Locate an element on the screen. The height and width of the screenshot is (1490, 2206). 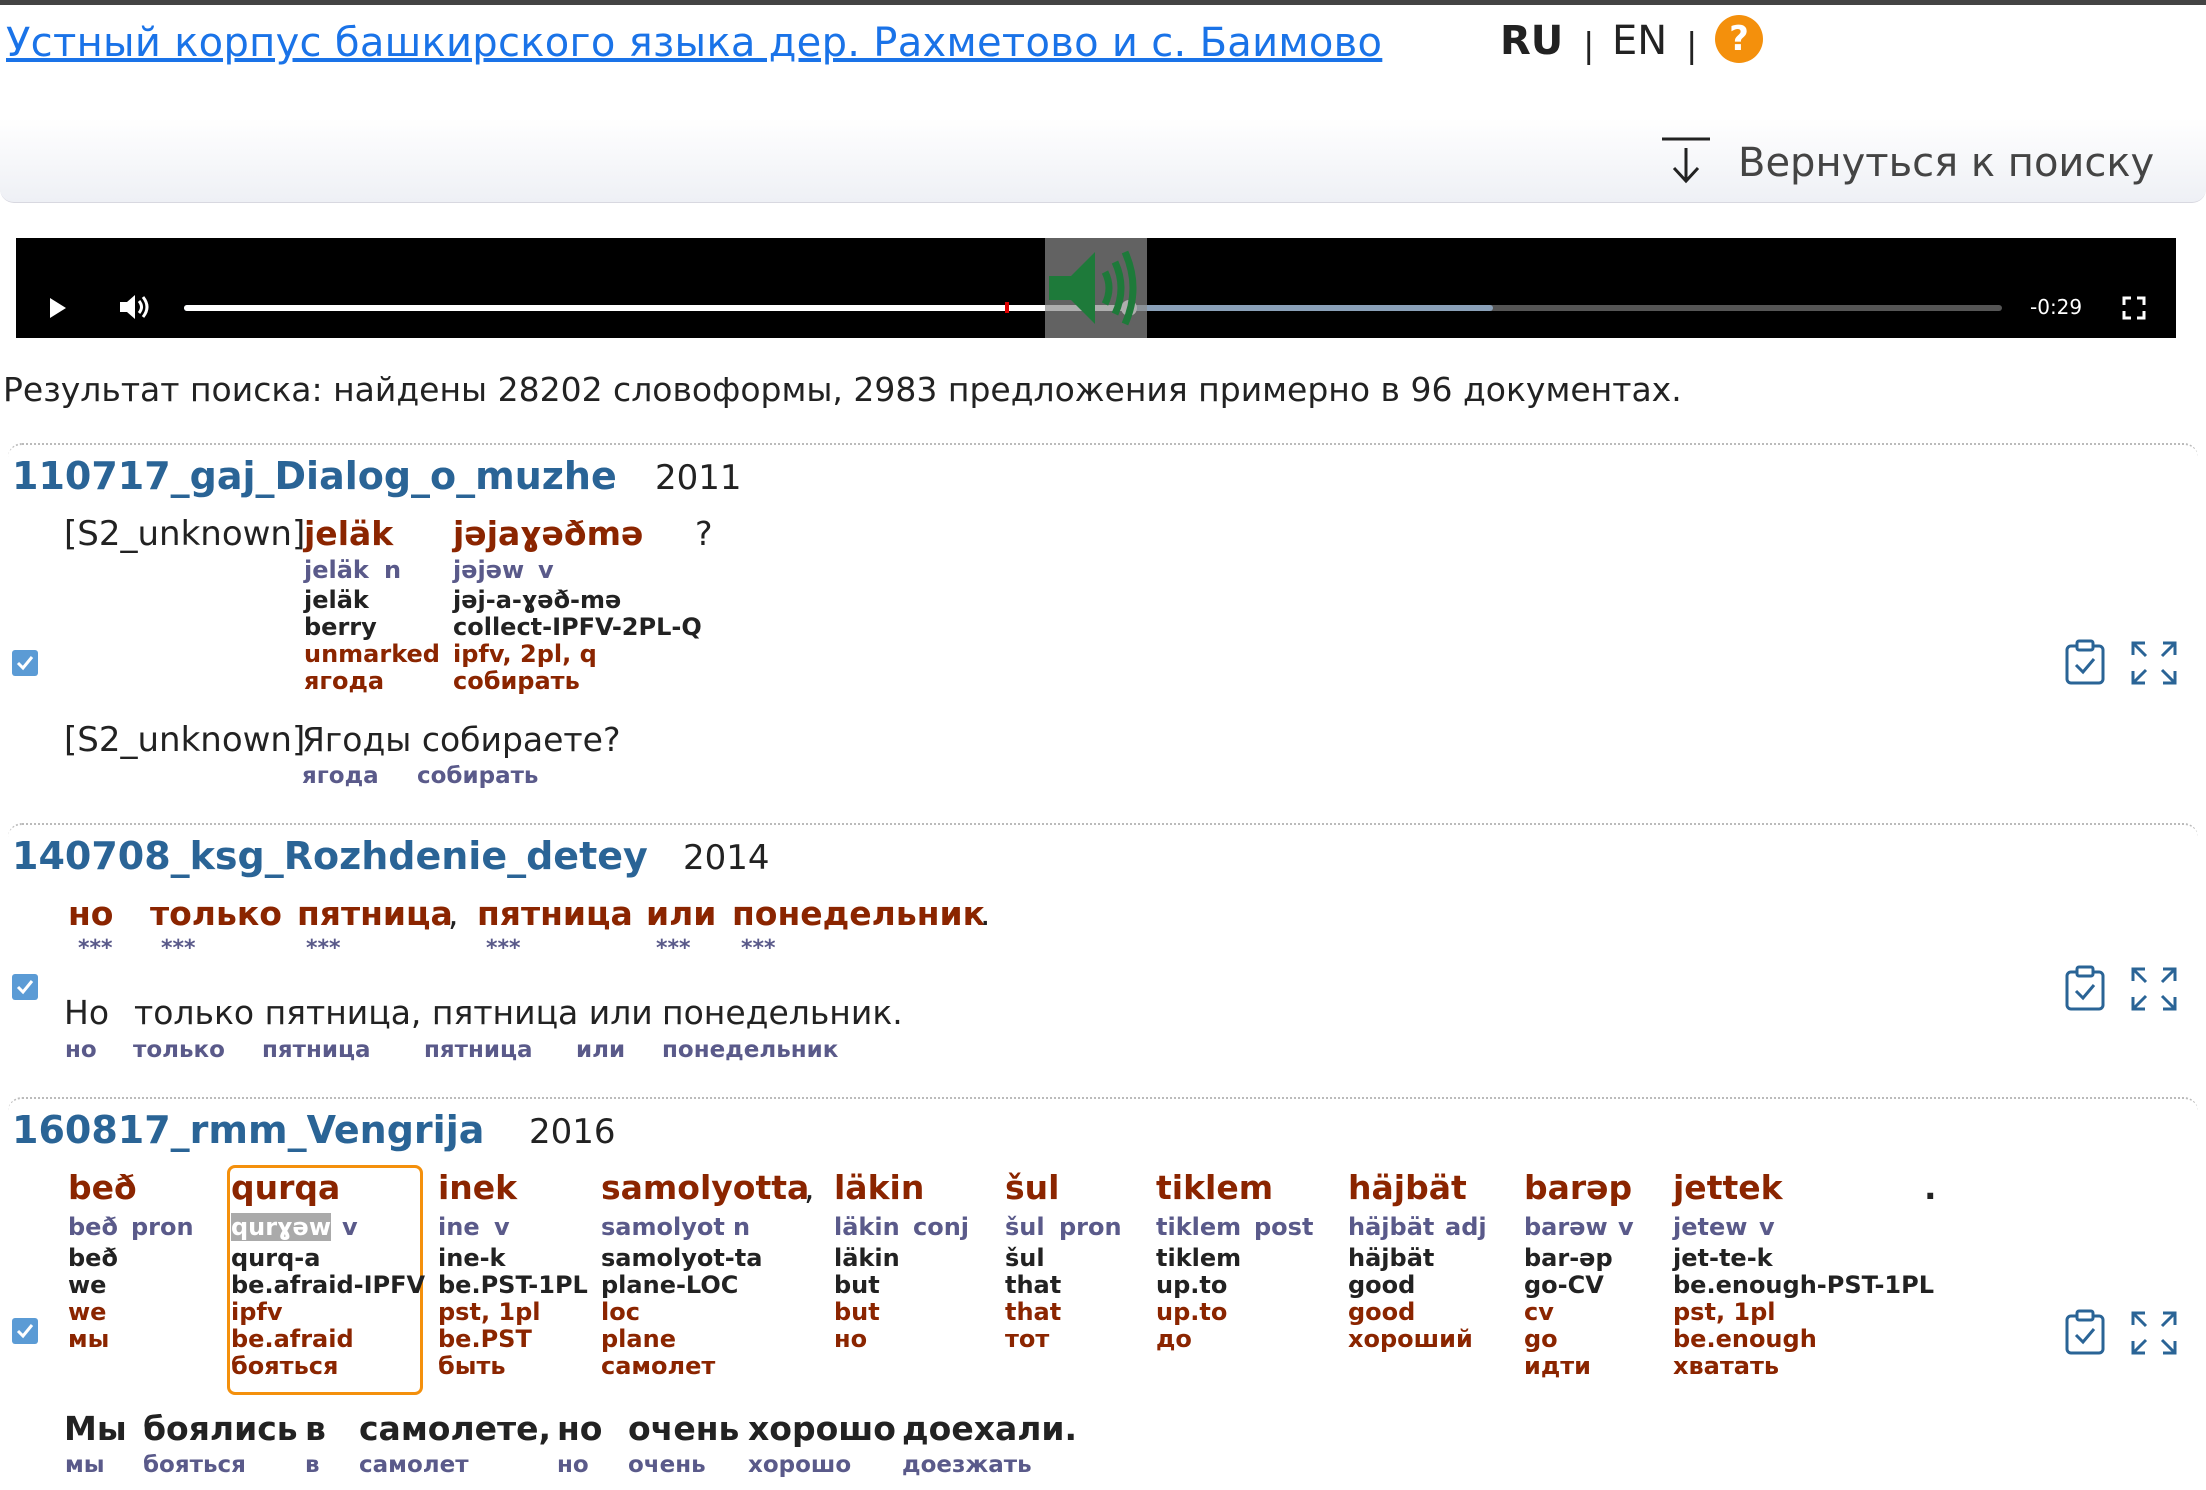
word-form: только is located at coordinates (216, 913).